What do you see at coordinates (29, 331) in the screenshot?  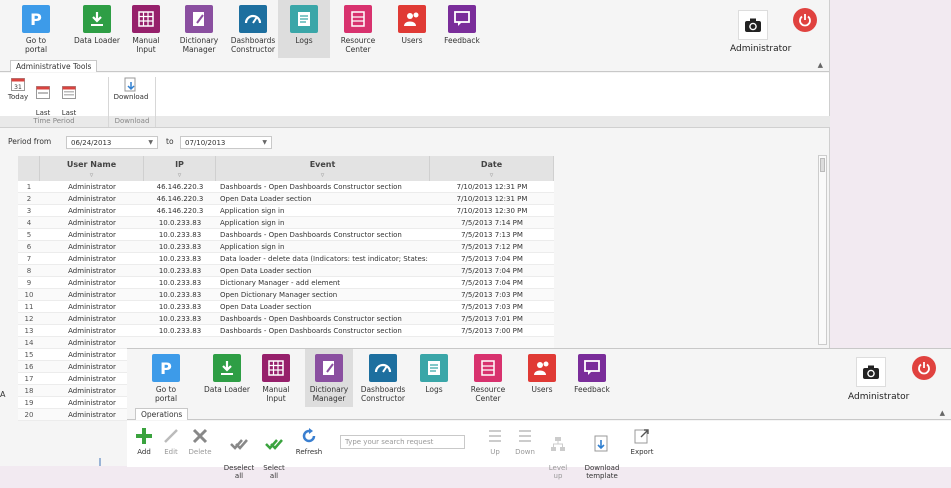 I see `row-number: 13` at bounding box center [29, 331].